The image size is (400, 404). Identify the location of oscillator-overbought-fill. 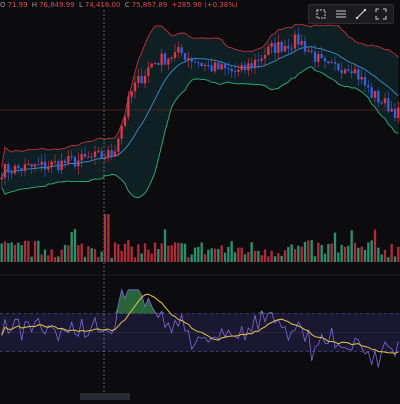
(200, 301).